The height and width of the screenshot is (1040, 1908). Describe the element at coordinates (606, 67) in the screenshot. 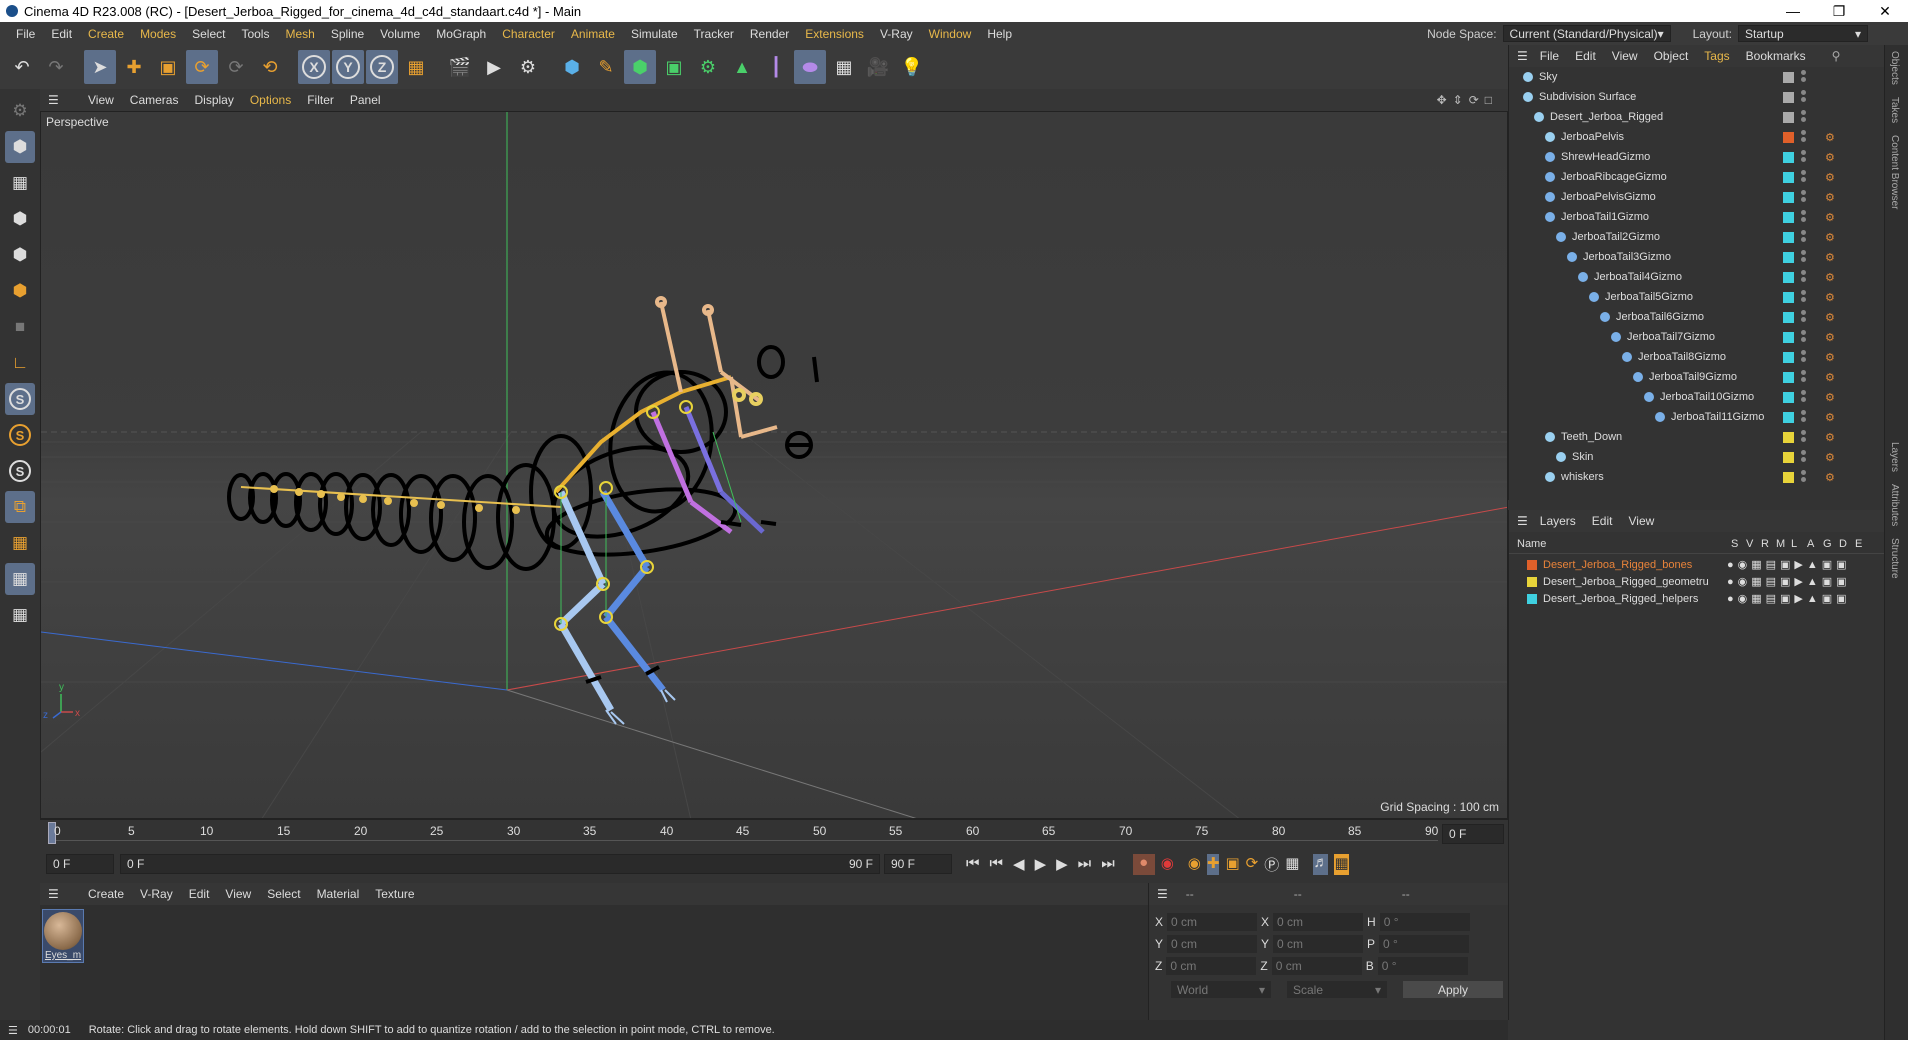

I see `pen-icon: ✎` at that location.